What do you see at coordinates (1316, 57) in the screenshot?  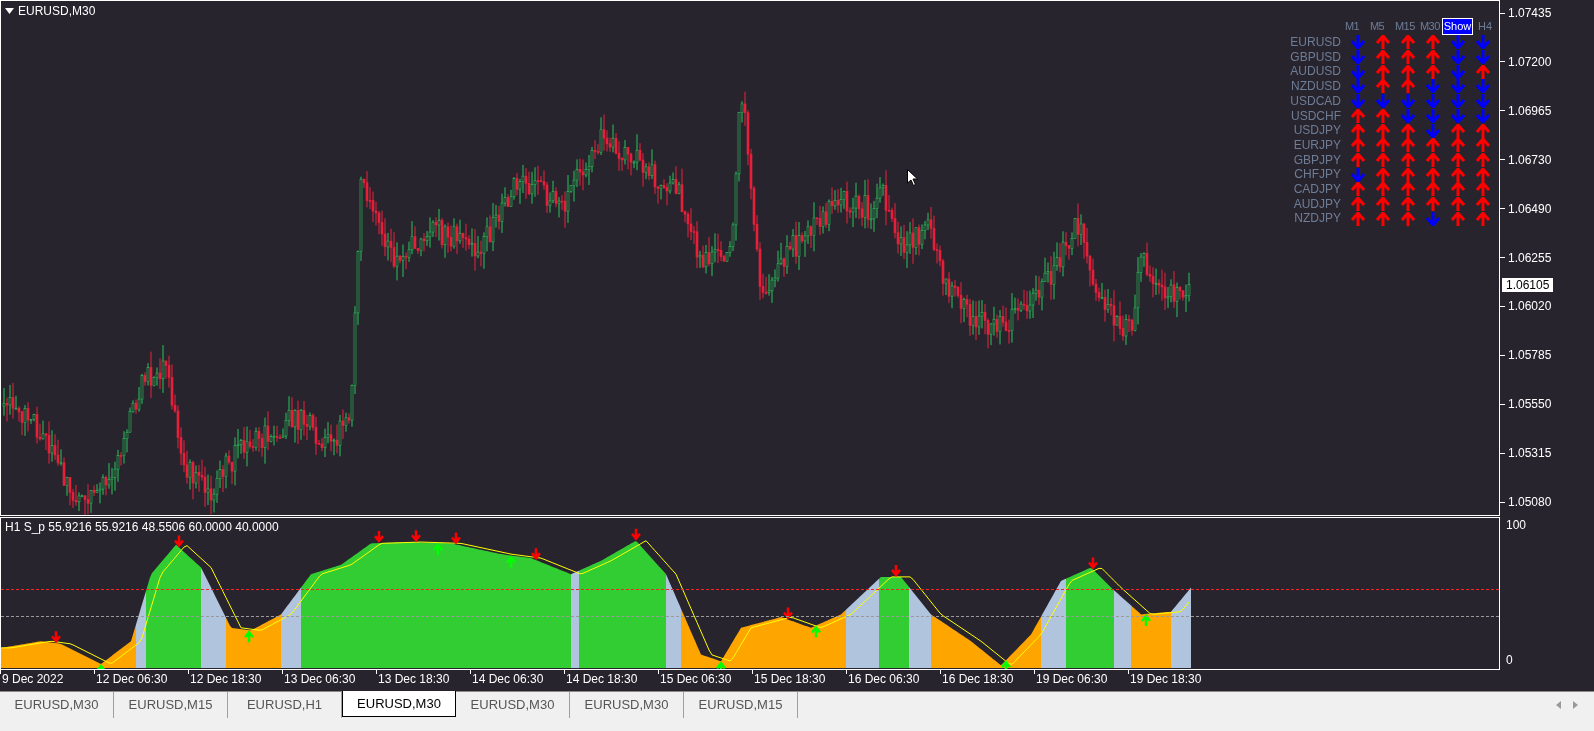 I see `currency-pair-label: GBPUSD` at bounding box center [1316, 57].